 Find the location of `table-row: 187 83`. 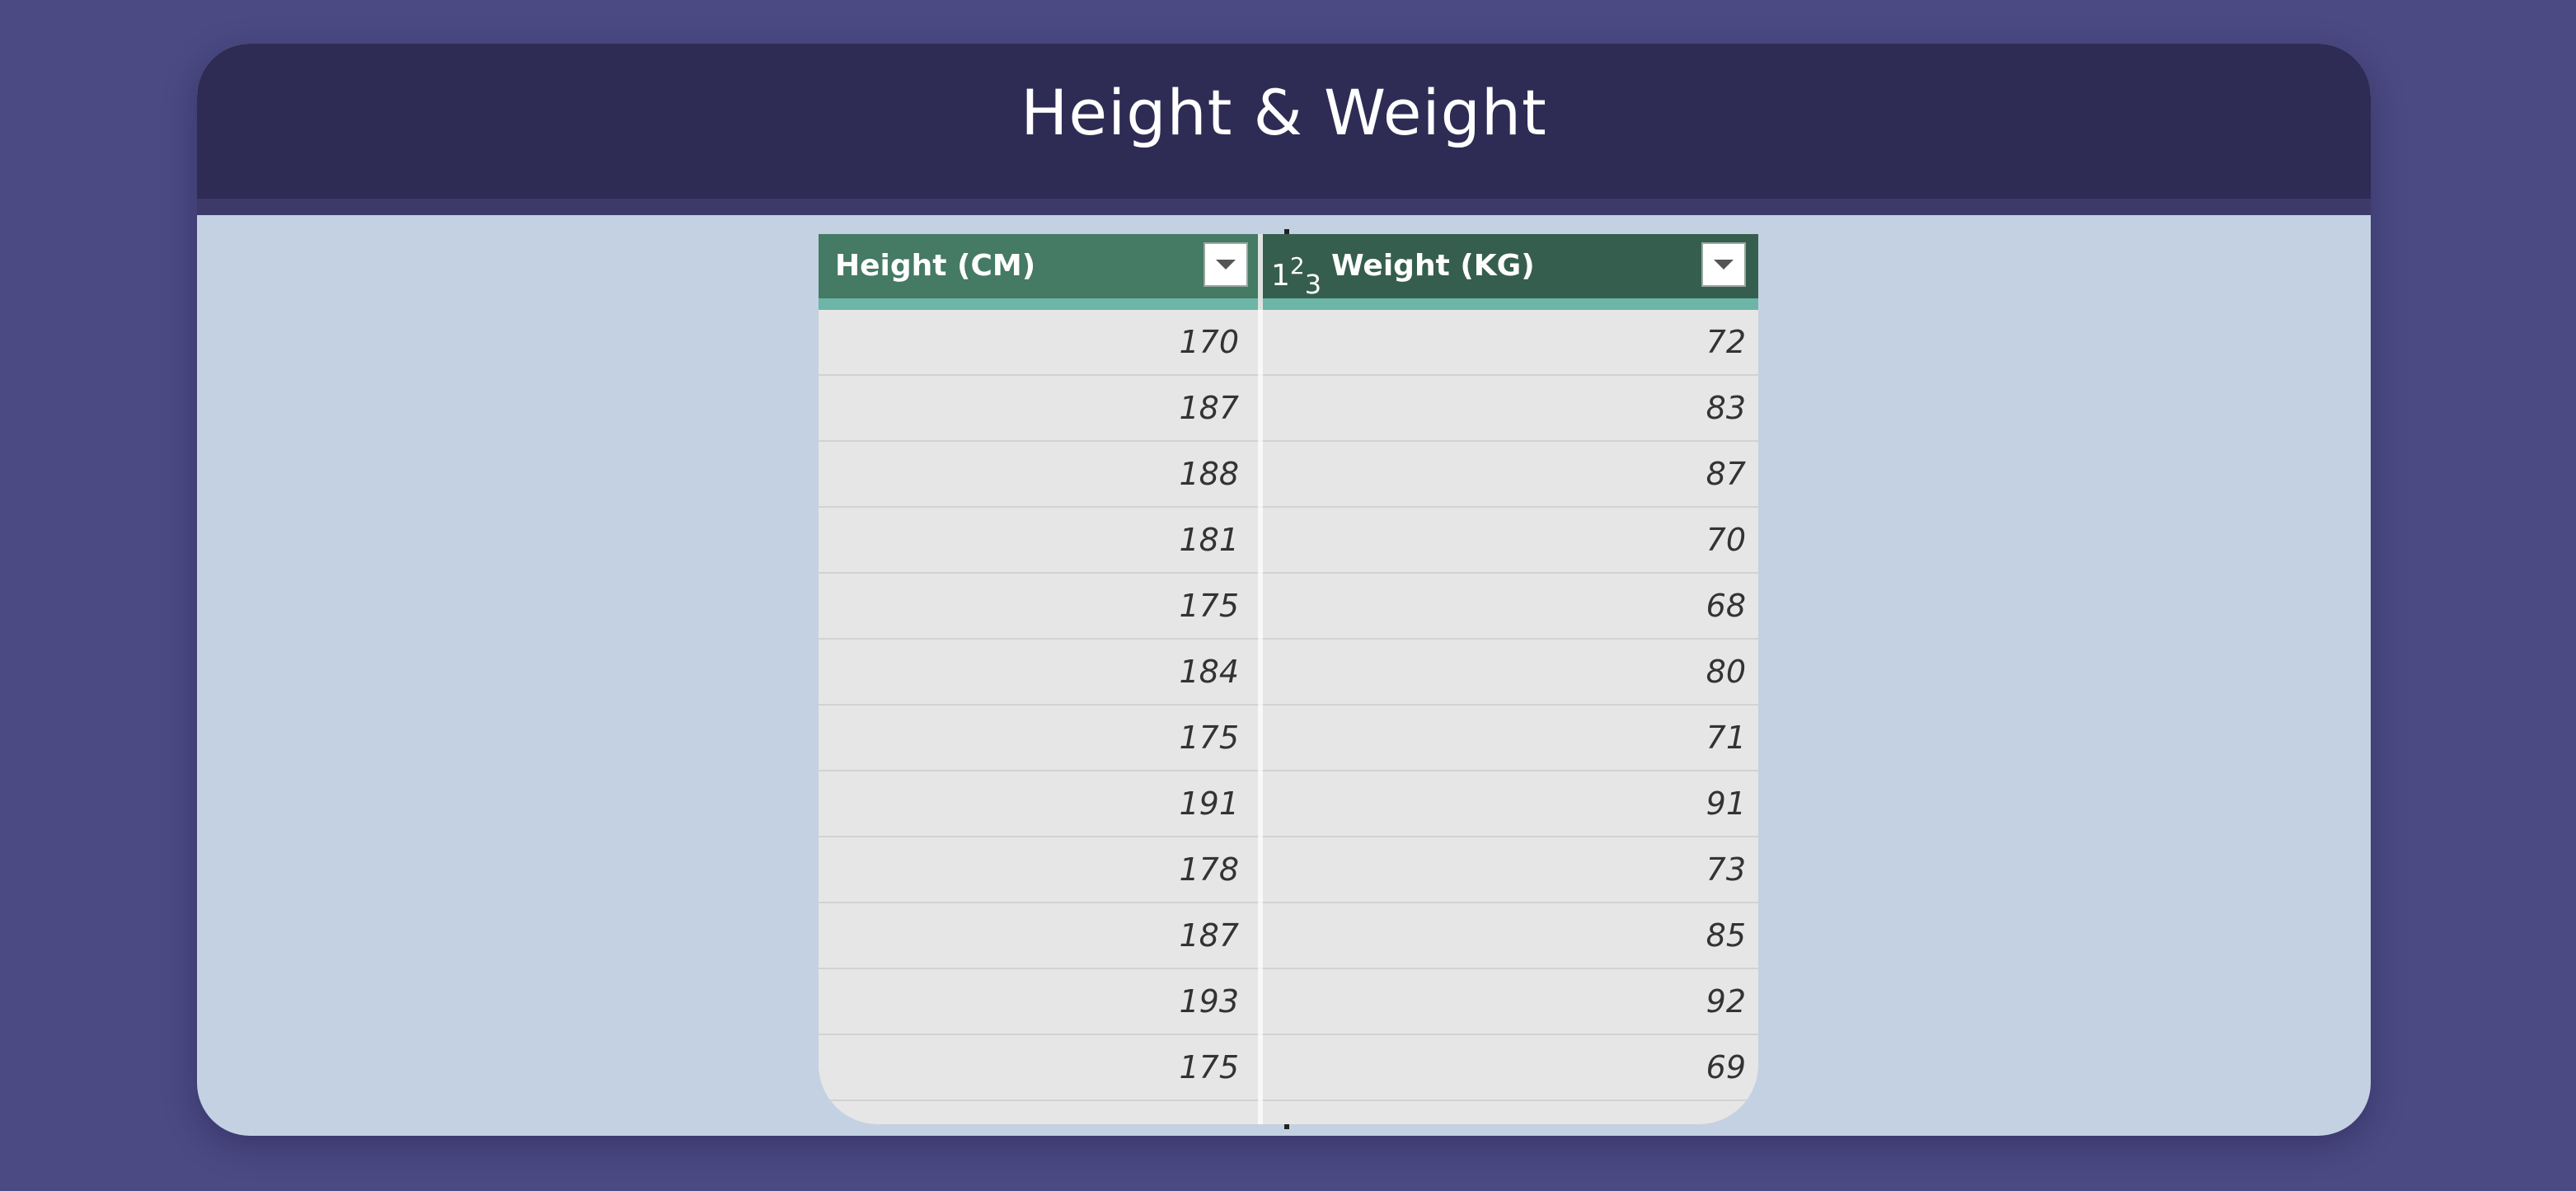

table-row: 187 83 is located at coordinates (1289, 409).